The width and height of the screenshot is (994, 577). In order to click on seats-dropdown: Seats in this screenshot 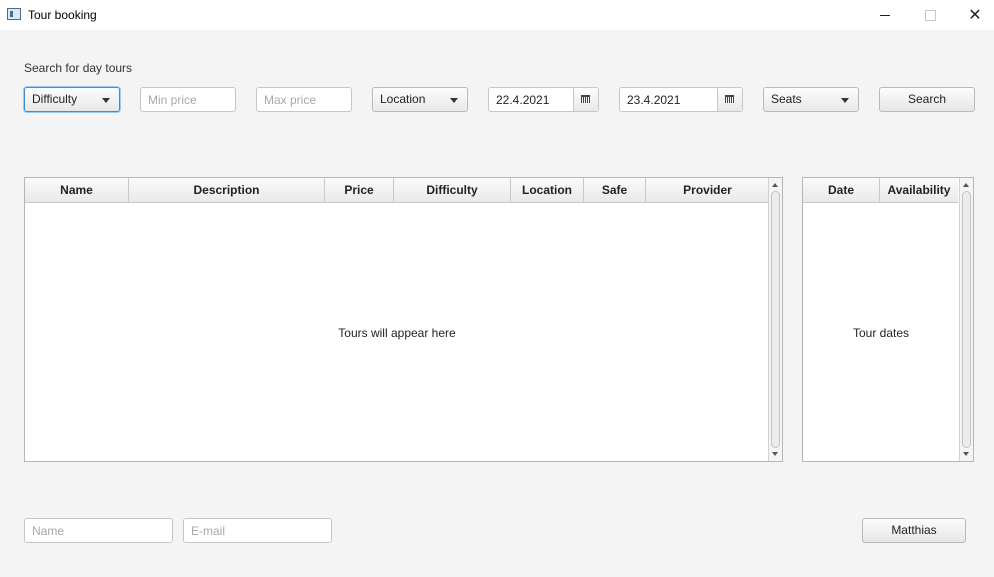, I will do `click(811, 99)`.